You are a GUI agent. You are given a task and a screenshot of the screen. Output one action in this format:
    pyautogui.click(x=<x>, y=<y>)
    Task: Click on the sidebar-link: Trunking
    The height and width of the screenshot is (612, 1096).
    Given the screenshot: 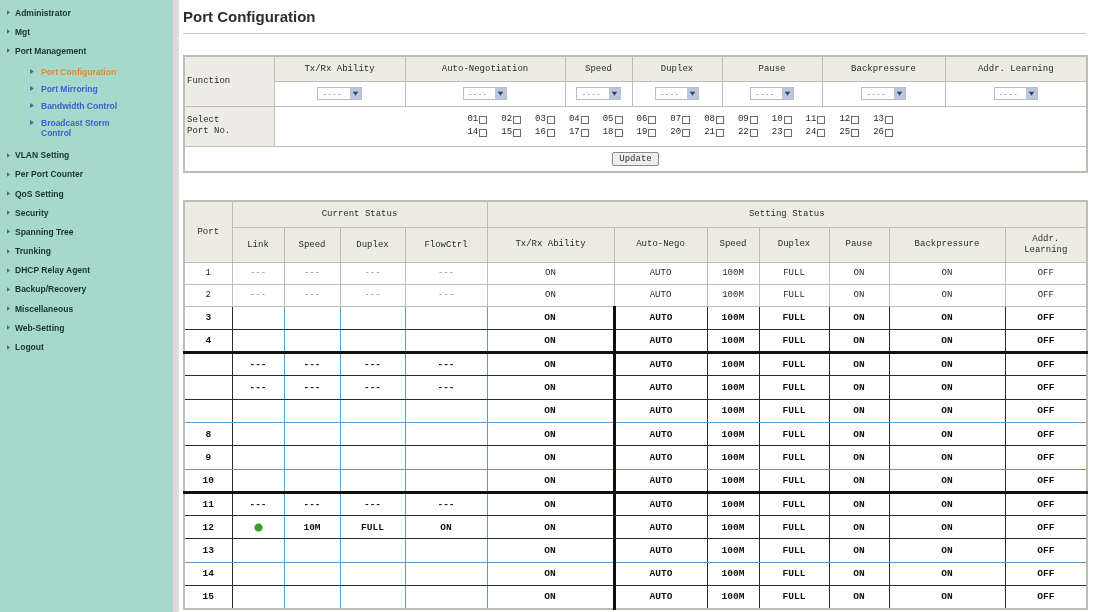 What is the action you would take?
    pyautogui.click(x=25, y=251)
    